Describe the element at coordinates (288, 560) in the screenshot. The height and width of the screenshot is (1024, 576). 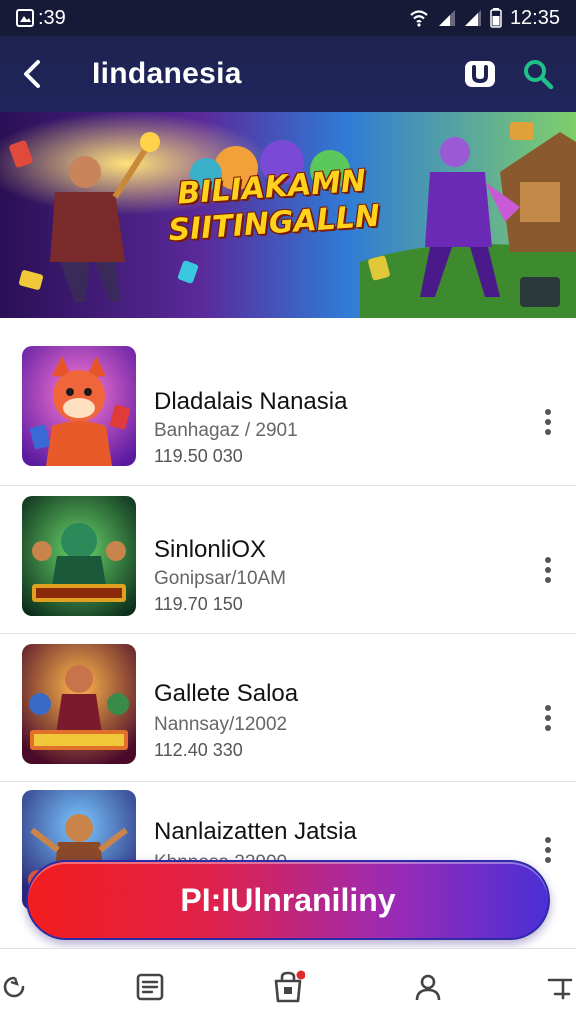
I see `list-item: SinlonliOX Gonipsar/10AM 119.70 150` at that location.